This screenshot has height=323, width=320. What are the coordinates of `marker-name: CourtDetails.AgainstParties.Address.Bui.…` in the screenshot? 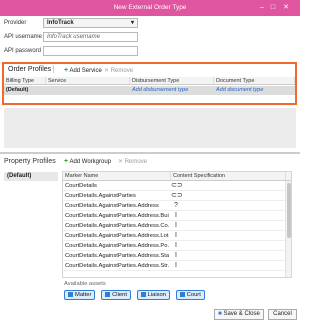 It's located at (117, 216).